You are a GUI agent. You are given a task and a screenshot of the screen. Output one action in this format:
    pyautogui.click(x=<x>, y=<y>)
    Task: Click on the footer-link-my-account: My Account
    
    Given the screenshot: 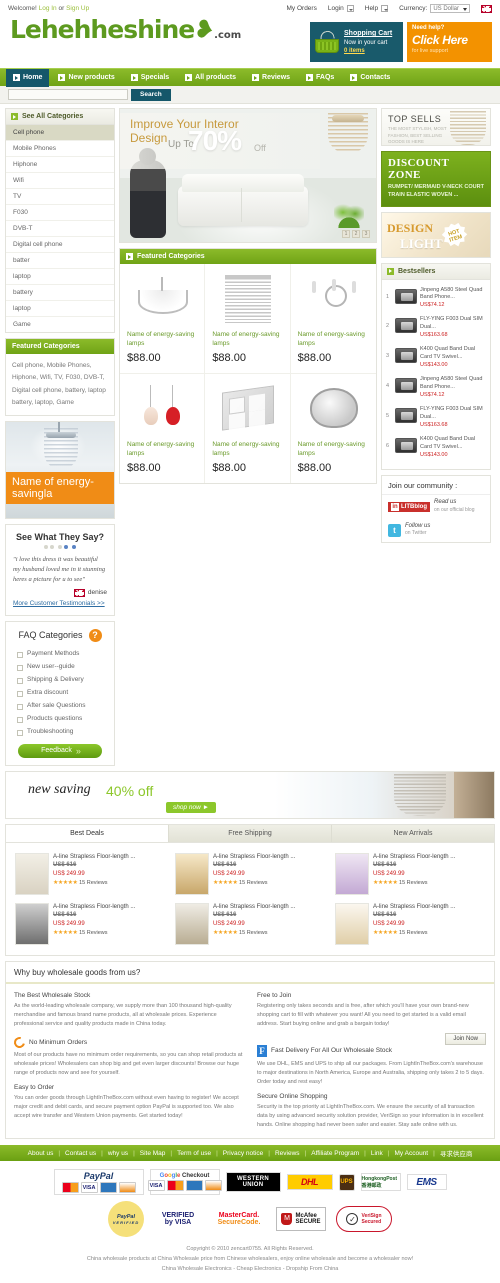 What is the action you would take?
    pyautogui.click(x=412, y=1153)
    